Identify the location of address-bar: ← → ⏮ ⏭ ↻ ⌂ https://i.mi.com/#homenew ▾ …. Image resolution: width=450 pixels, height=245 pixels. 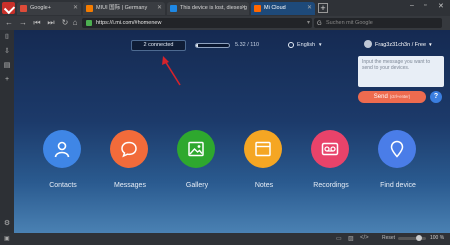
(225, 23).